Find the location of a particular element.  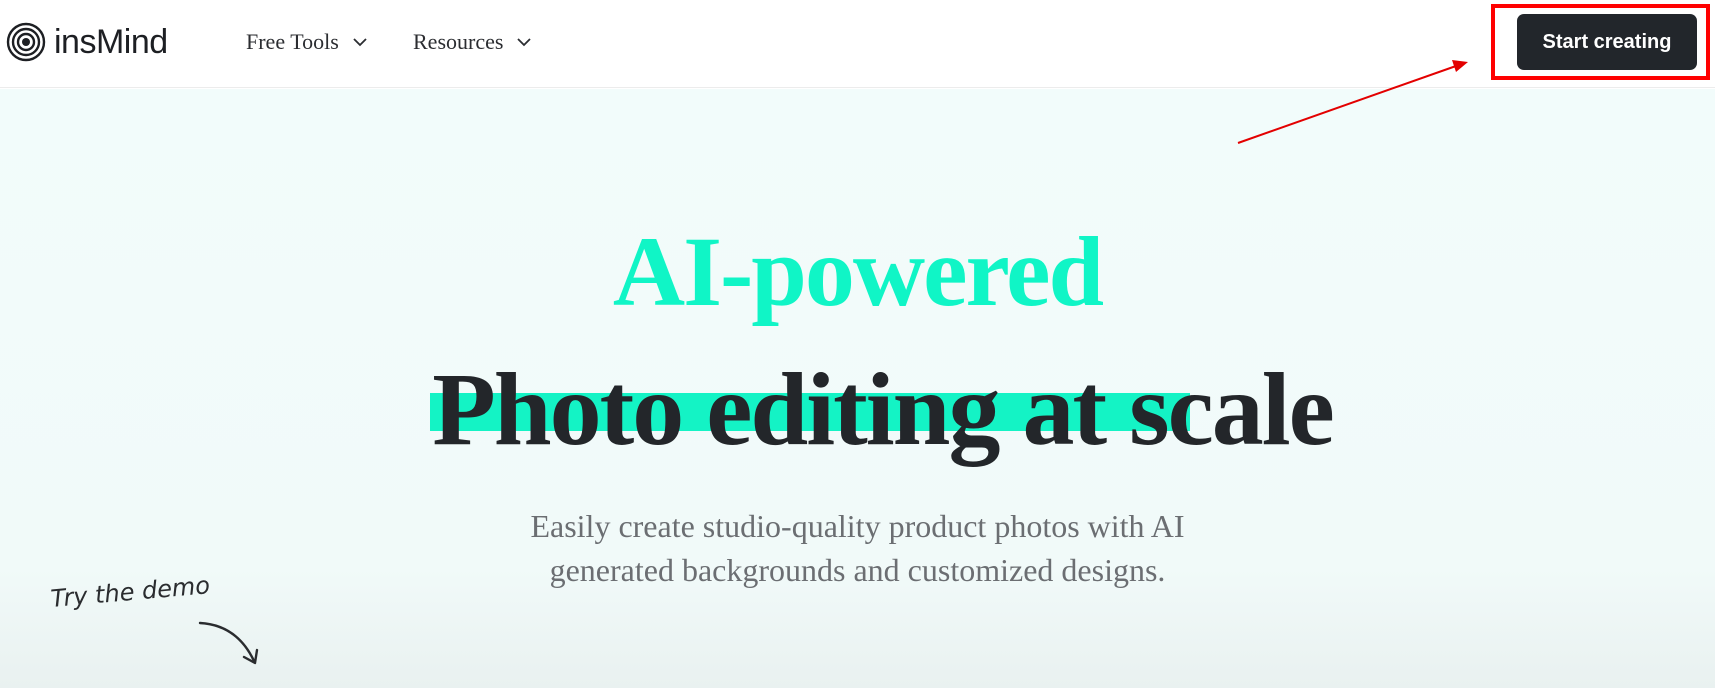

curved-arrow-icon is located at coordinates (228, 643).